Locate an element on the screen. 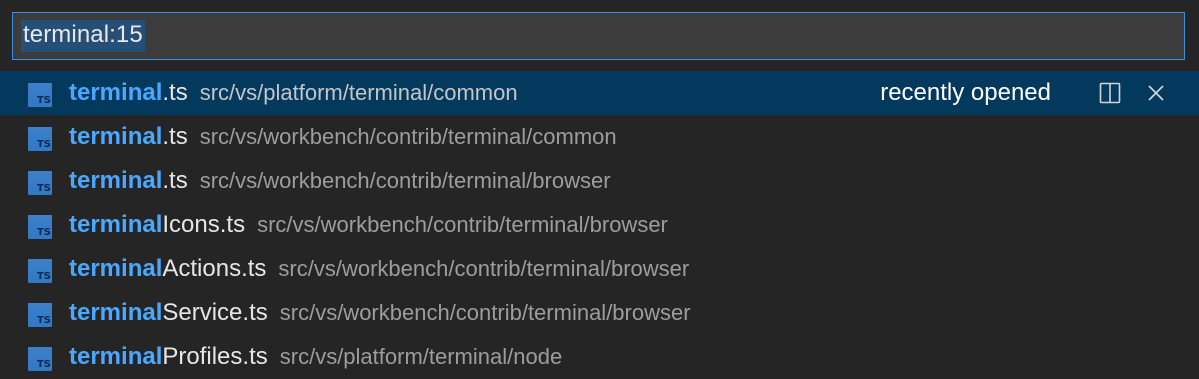  file-name: terminalIcons.ts is located at coordinates (157, 225).